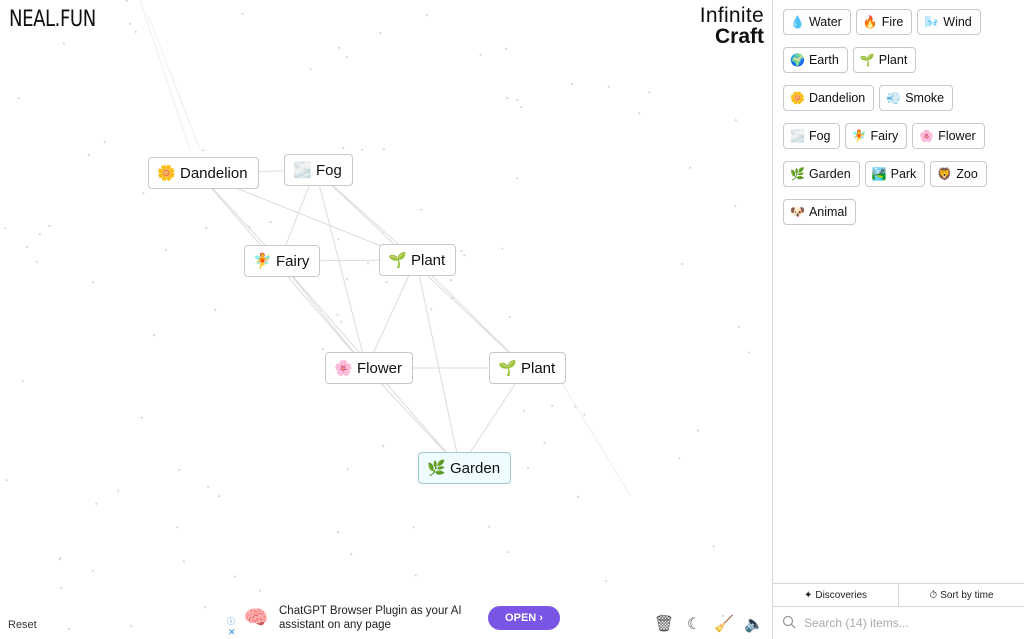 Image resolution: width=1024 pixels, height=639 pixels. Describe the element at coordinates (22, 625) in the screenshot. I see `reset-button: Reset` at that location.